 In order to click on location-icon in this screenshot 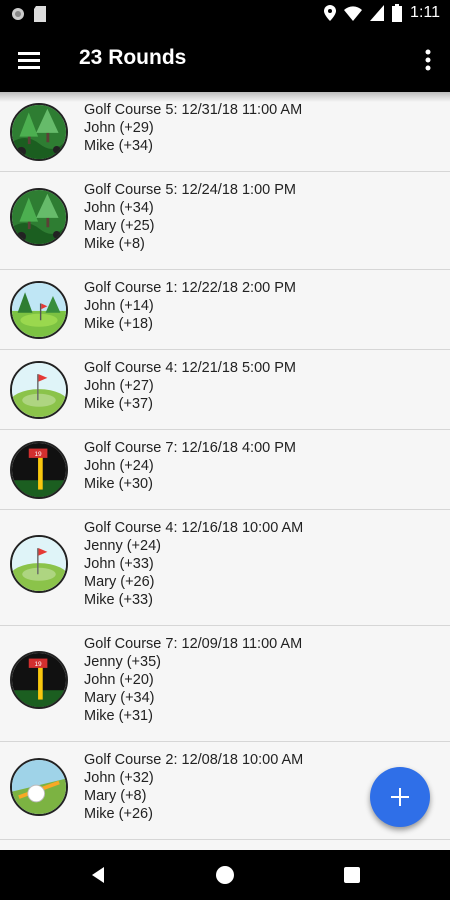, I will do `click(330, 13)`.